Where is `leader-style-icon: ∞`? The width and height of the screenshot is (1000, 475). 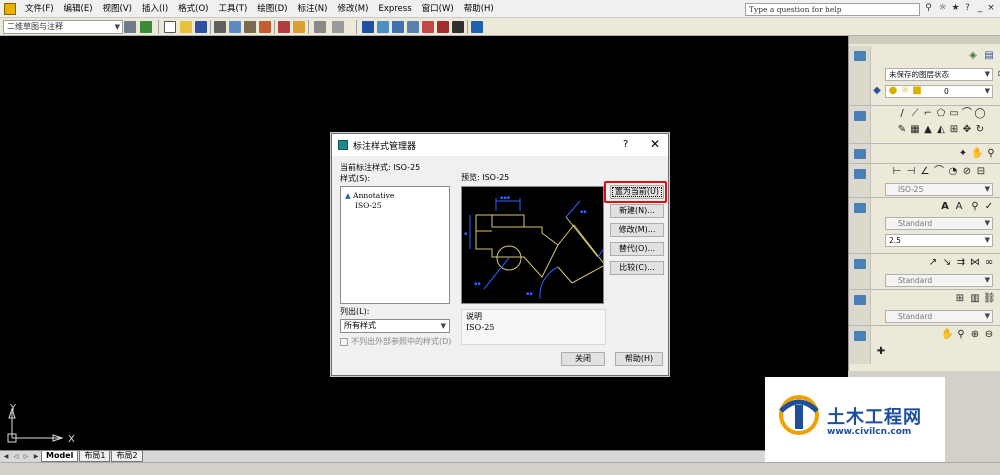
leader-style-icon: ∞ is located at coordinates (989, 263).